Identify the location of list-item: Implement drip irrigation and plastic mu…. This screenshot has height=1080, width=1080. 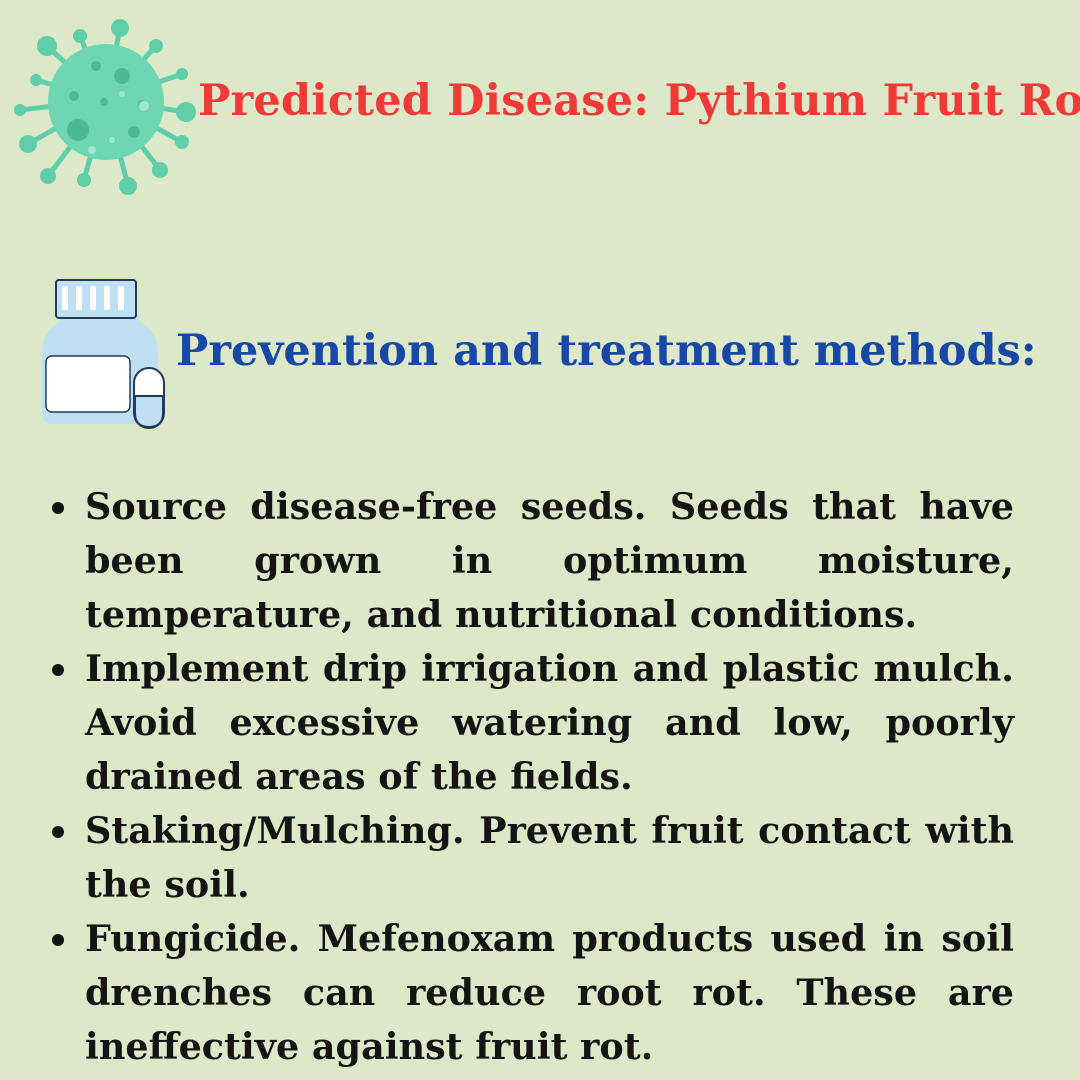
(533, 723).